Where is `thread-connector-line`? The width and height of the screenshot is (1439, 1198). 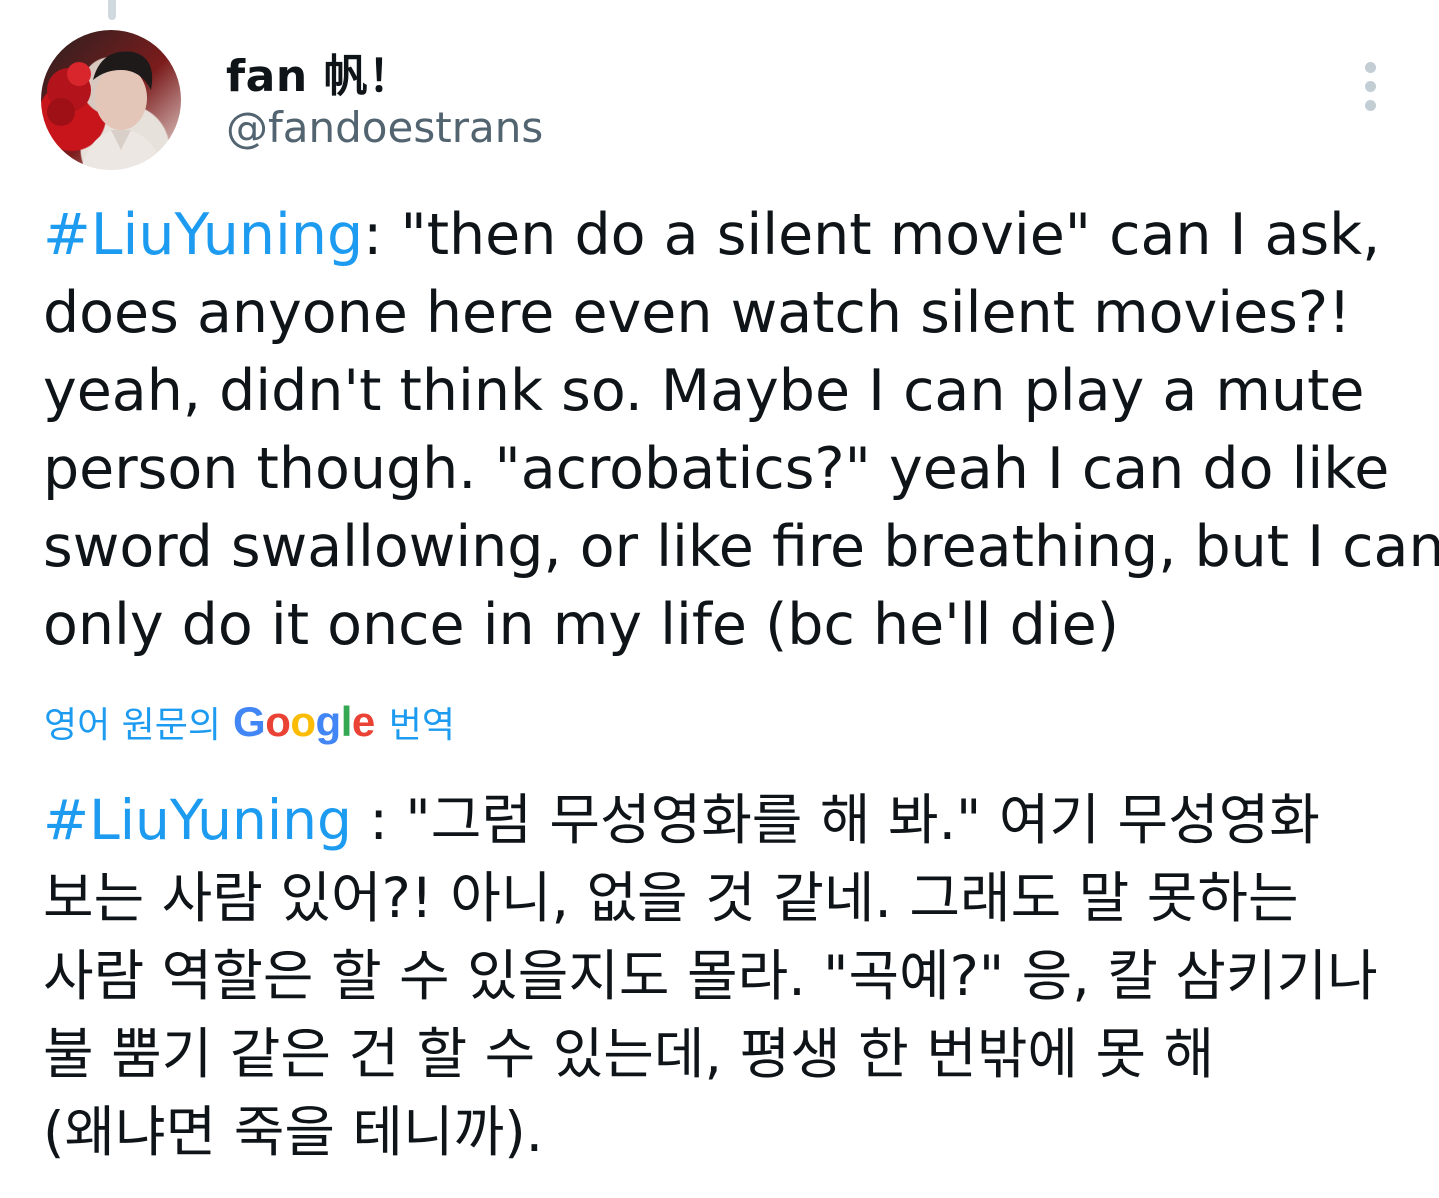
thread-connector-line is located at coordinates (112, 10).